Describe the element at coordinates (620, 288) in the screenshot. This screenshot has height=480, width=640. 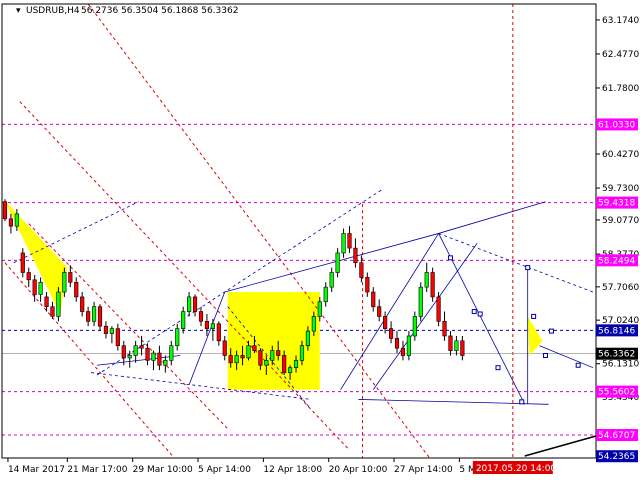
I see `price-tick-label: 57.7060` at that location.